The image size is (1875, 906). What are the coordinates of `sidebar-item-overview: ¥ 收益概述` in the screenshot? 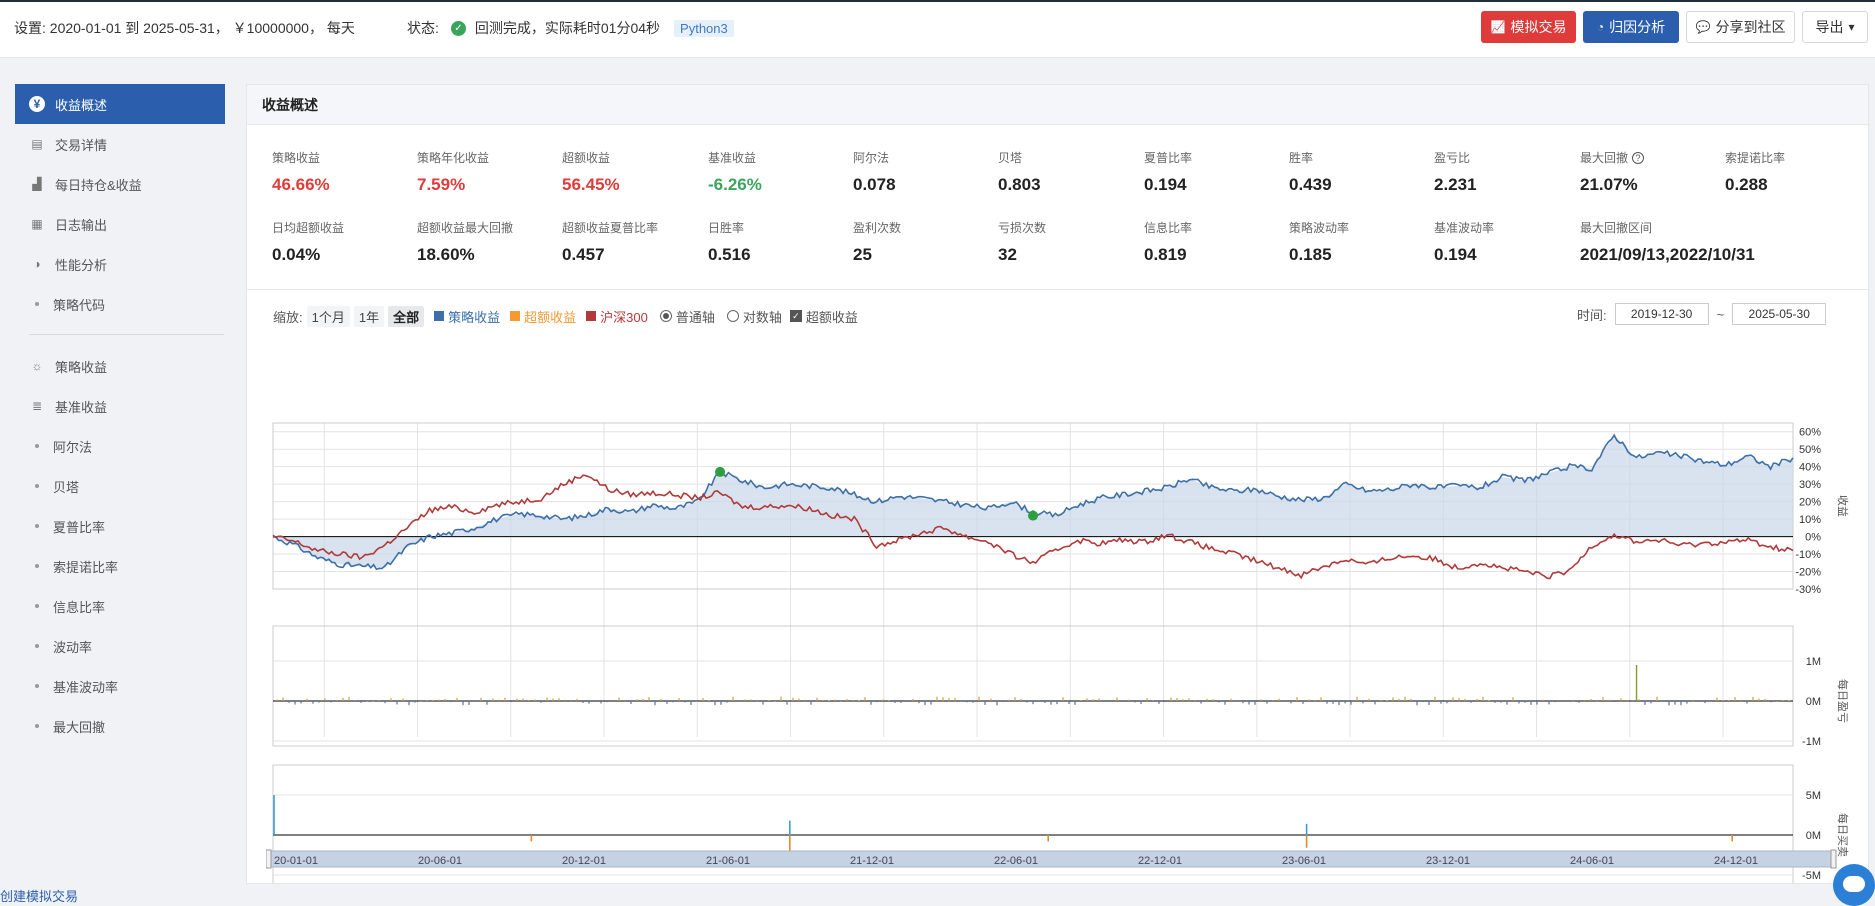 It's located at (120, 104).